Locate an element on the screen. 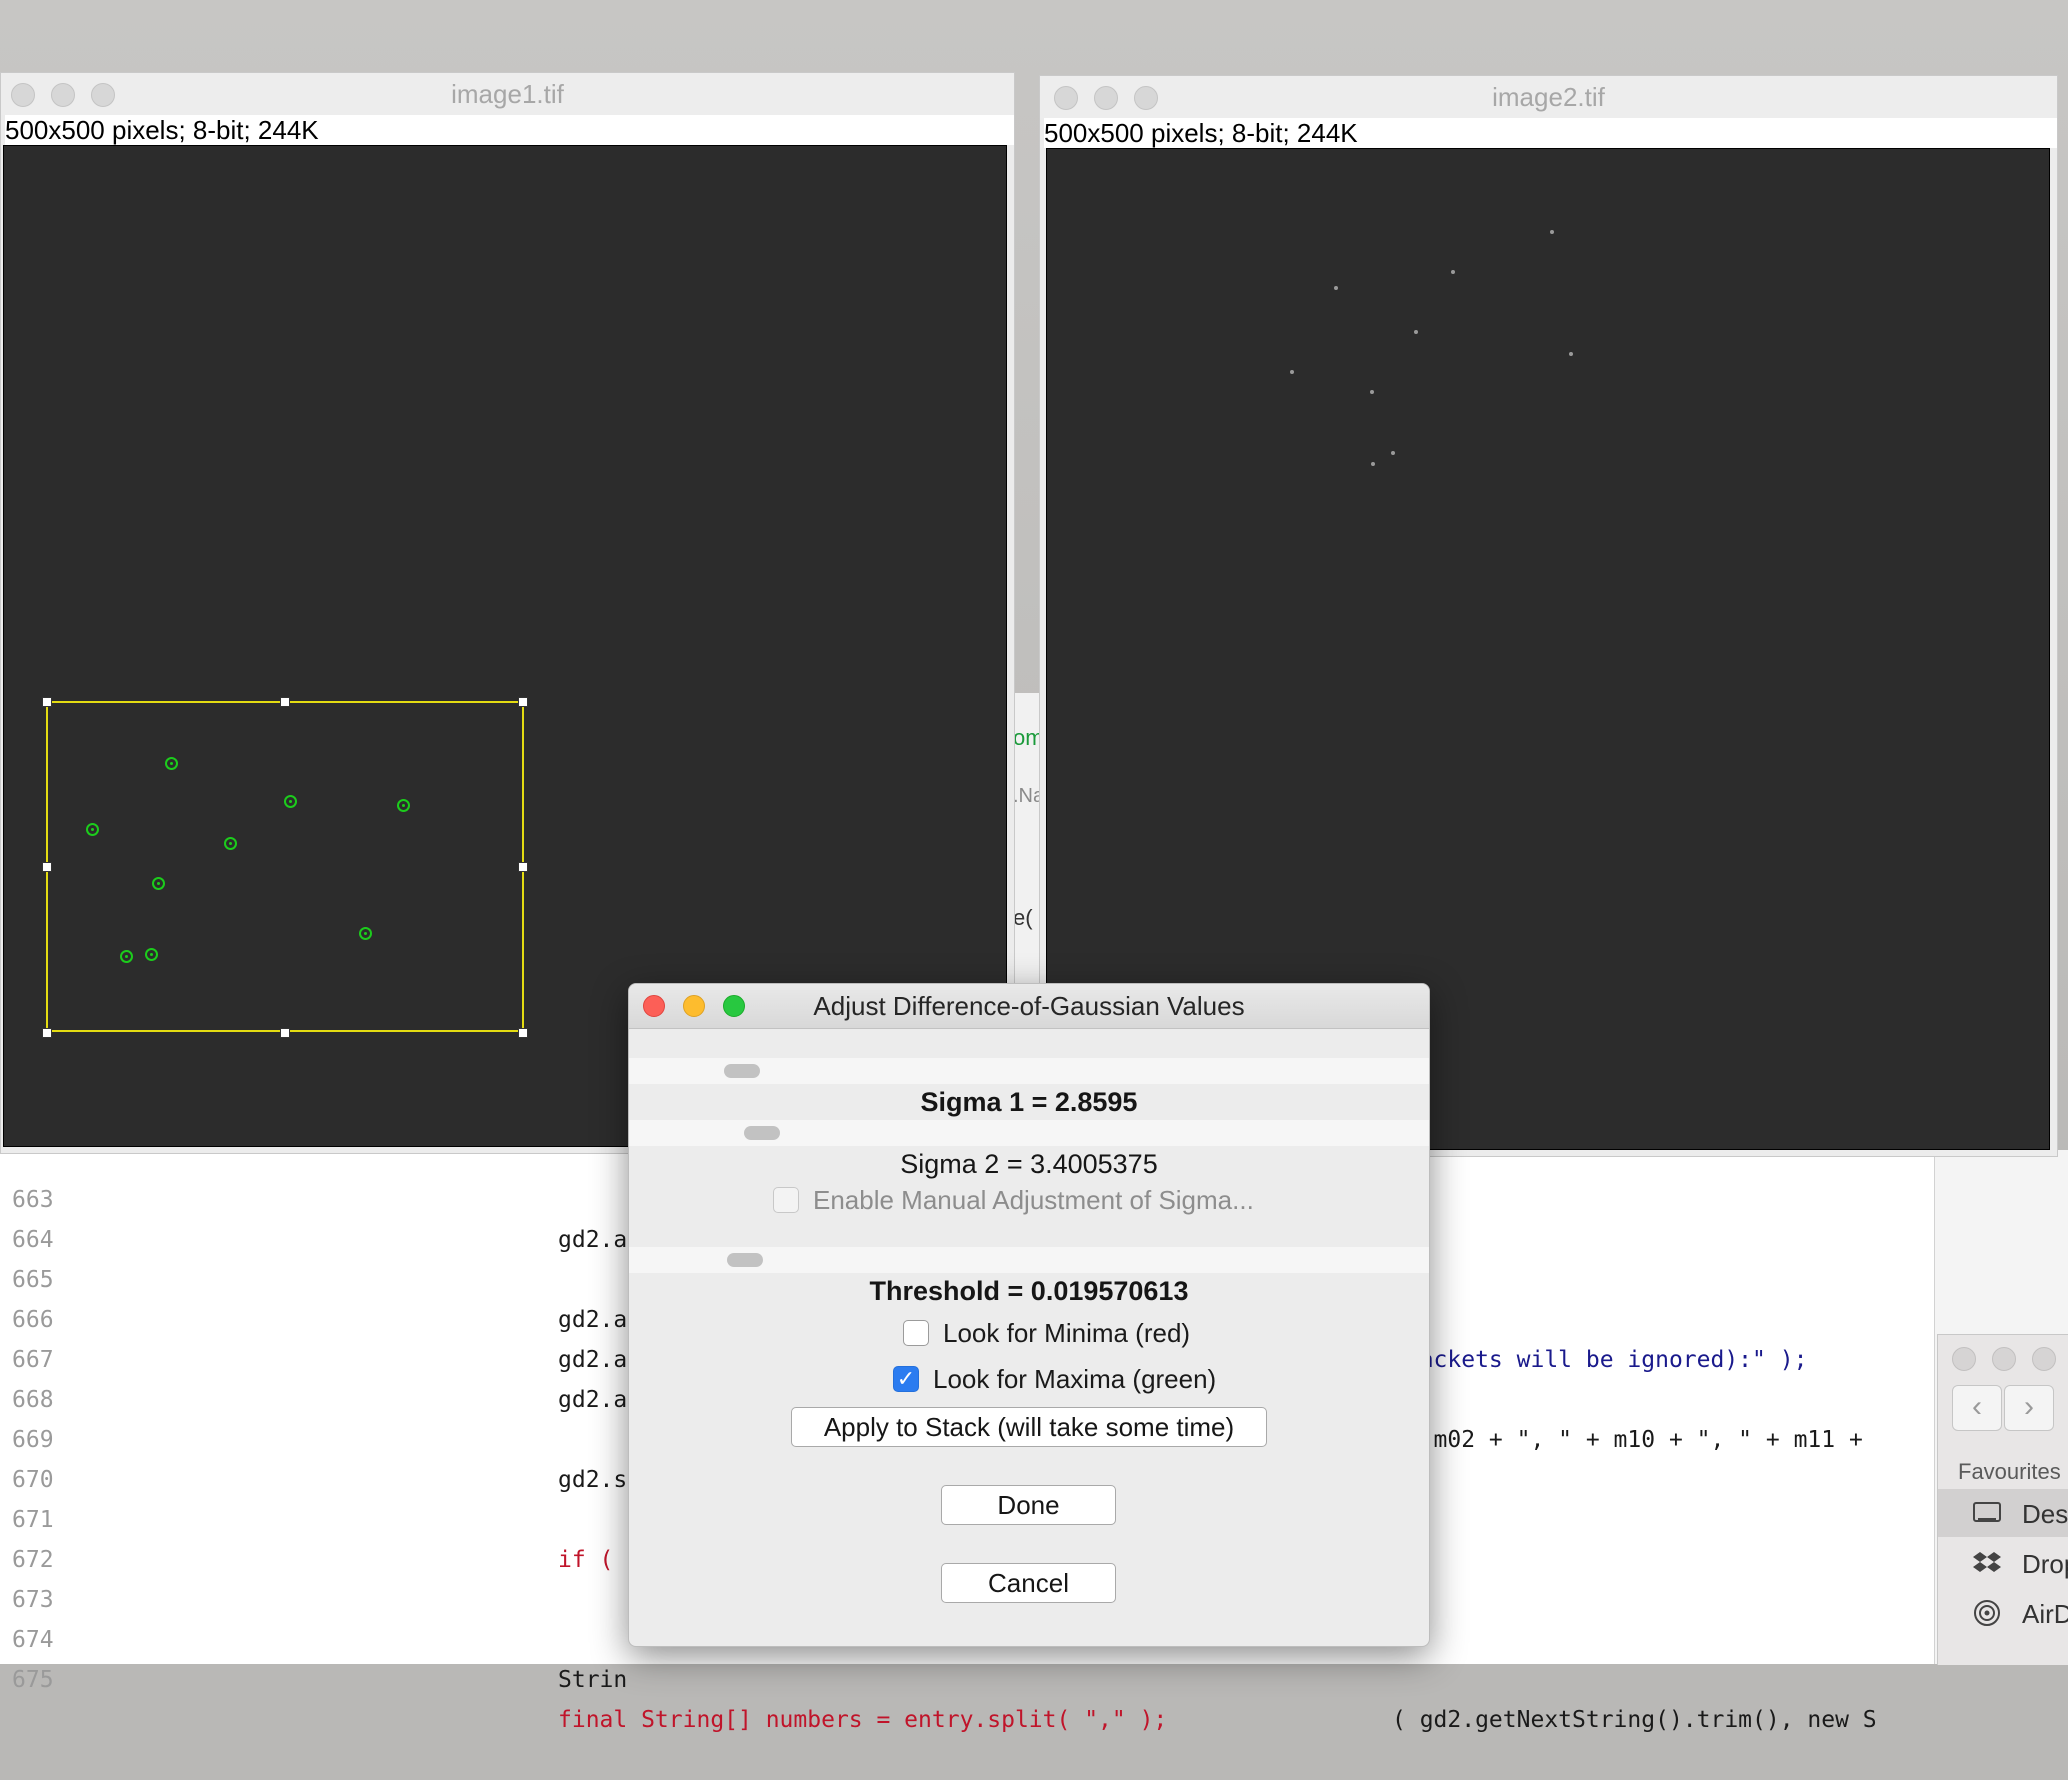 The width and height of the screenshot is (2068, 1780). chevron-right-icon: › is located at coordinates (2029, 1406).